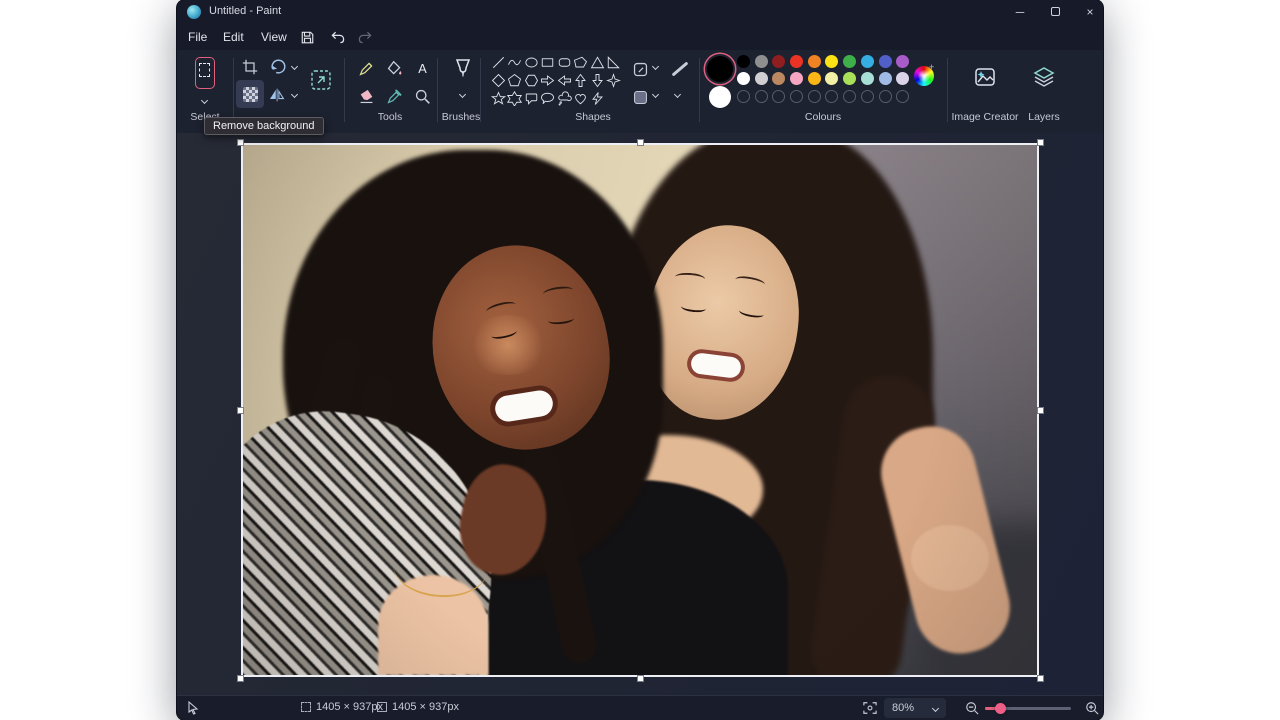  What do you see at coordinates (1055, 11) in the screenshot?
I see `maximize-button` at bounding box center [1055, 11].